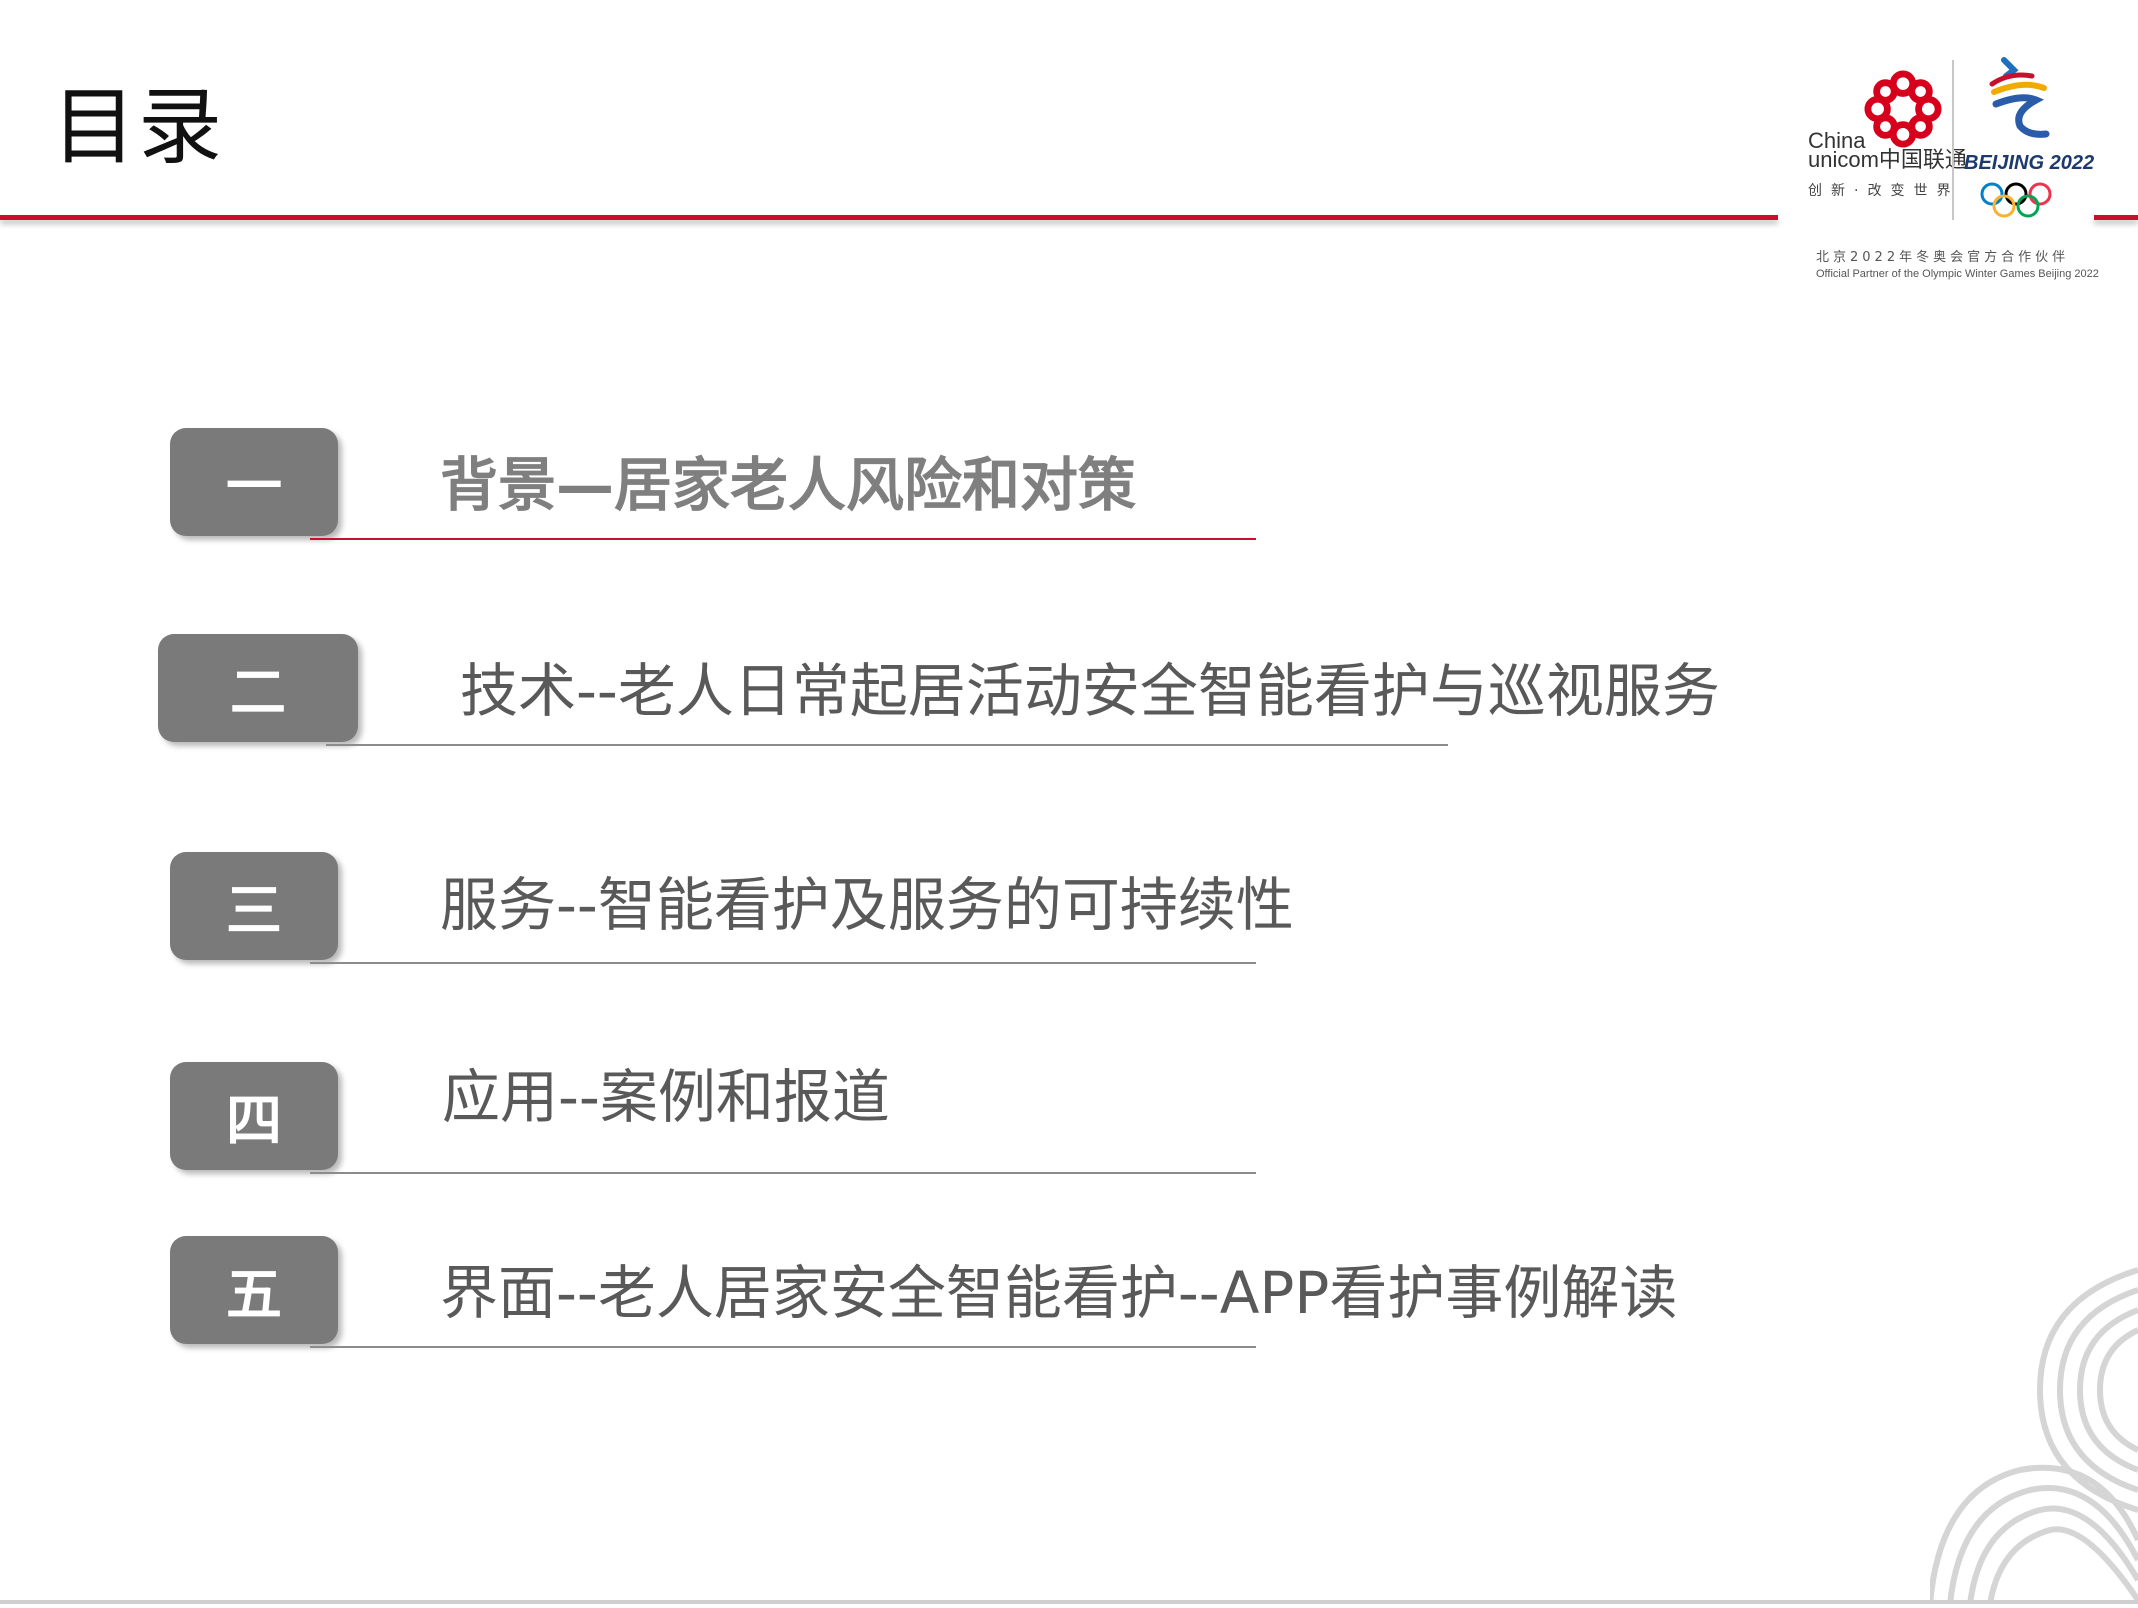 This screenshot has width=2138, height=1608. Describe the element at coordinates (1884, 191) in the screenshot. I see `unicom-slogan: 创新·改变世界` at that location.